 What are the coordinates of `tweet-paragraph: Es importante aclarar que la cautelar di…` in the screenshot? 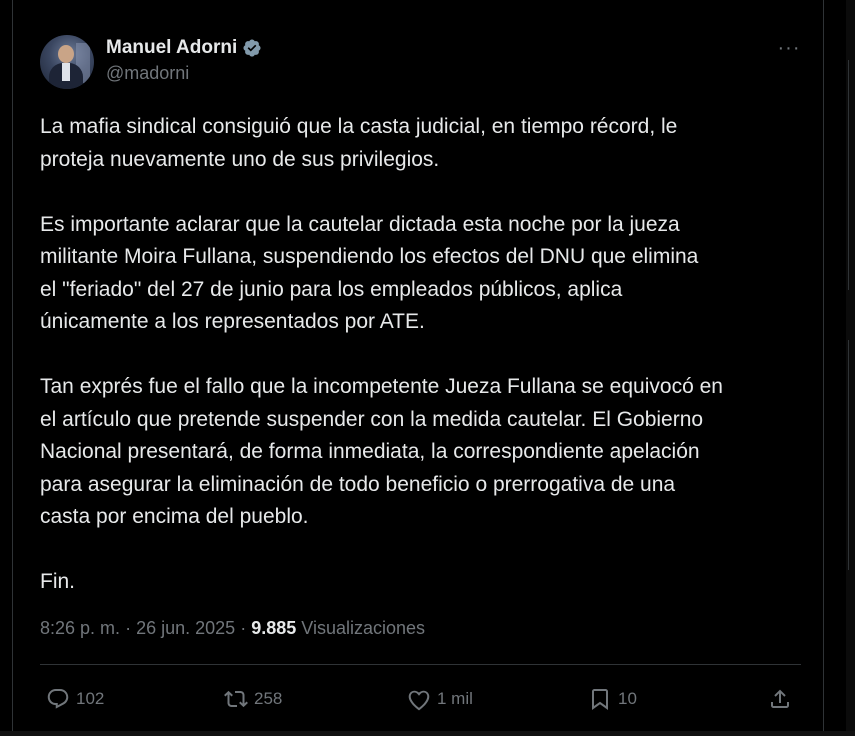 It's located at (369, 273).